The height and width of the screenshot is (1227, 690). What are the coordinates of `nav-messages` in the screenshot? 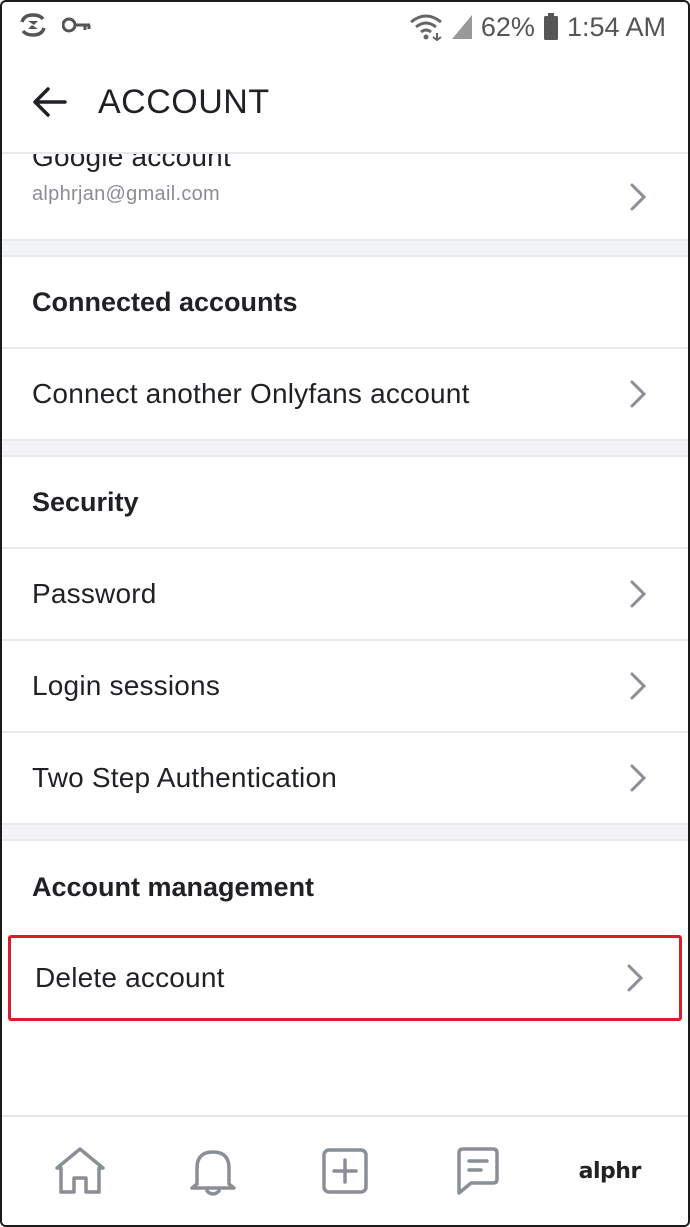 It's located at (477, 1171).